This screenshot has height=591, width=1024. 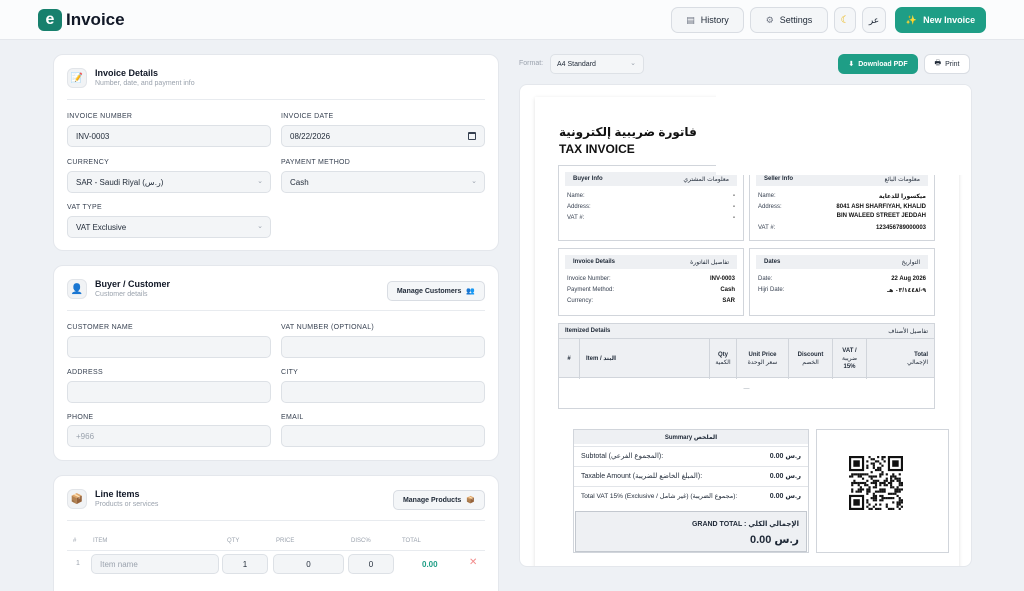 I want to click on column-header: TOTAL, so click(x=411, y=541).